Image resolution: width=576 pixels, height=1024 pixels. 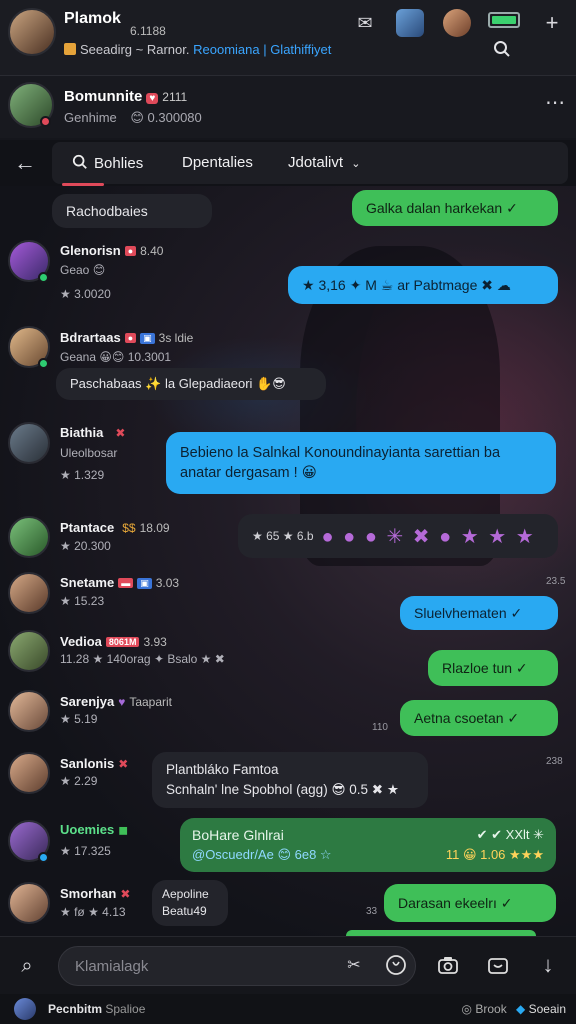 I want to click on sender-name-text: Bdrartaas, so click(x=90, y=337).